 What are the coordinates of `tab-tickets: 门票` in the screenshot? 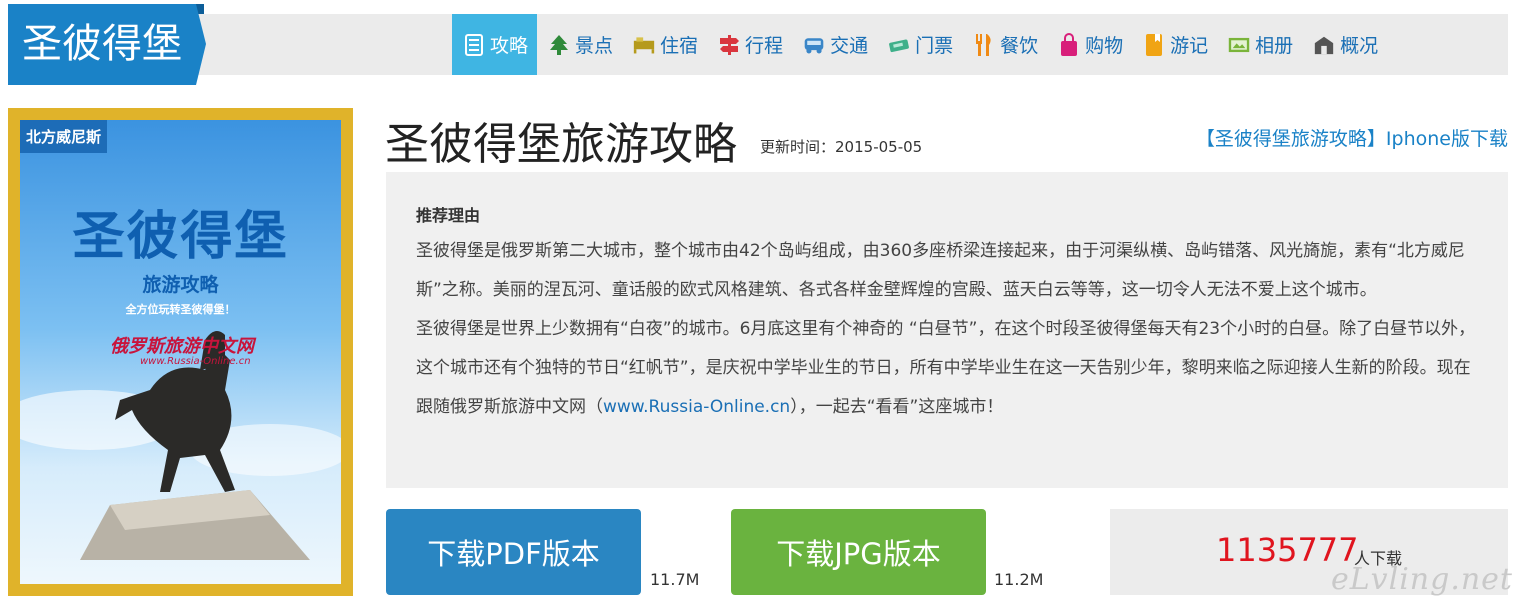 It's located at (919, 44).